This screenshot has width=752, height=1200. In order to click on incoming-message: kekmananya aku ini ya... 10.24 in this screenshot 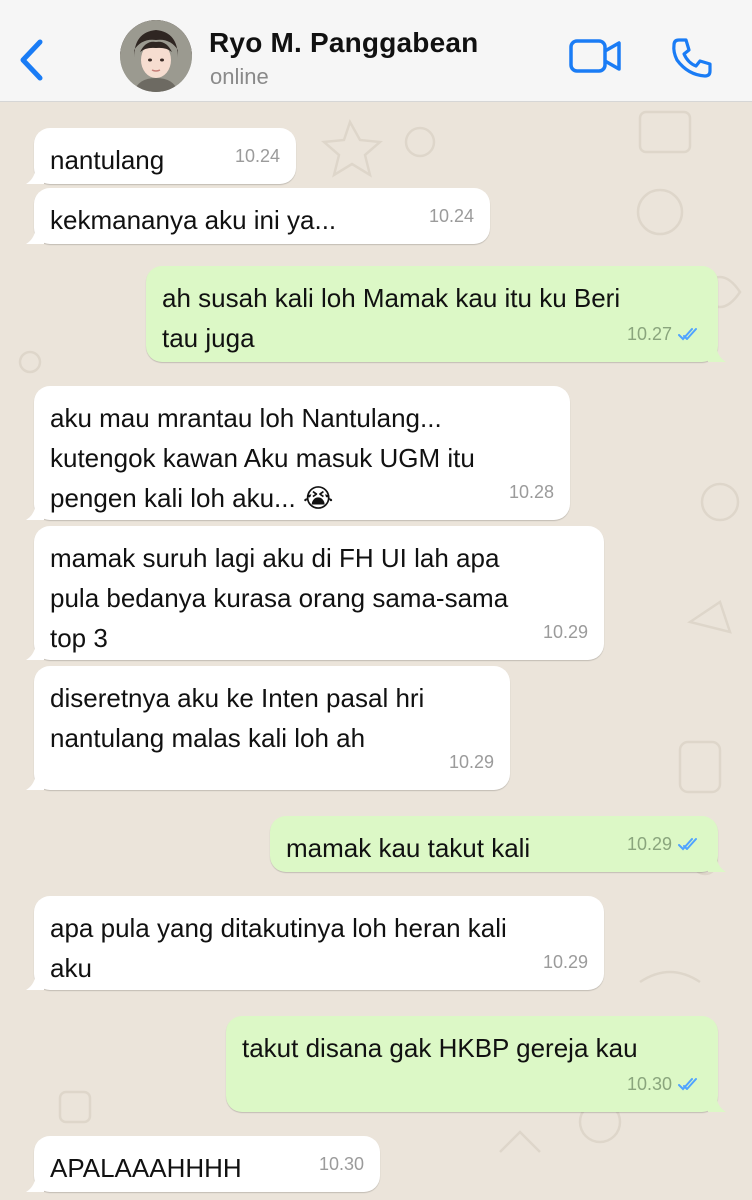, I will do `click(258, 216)`.